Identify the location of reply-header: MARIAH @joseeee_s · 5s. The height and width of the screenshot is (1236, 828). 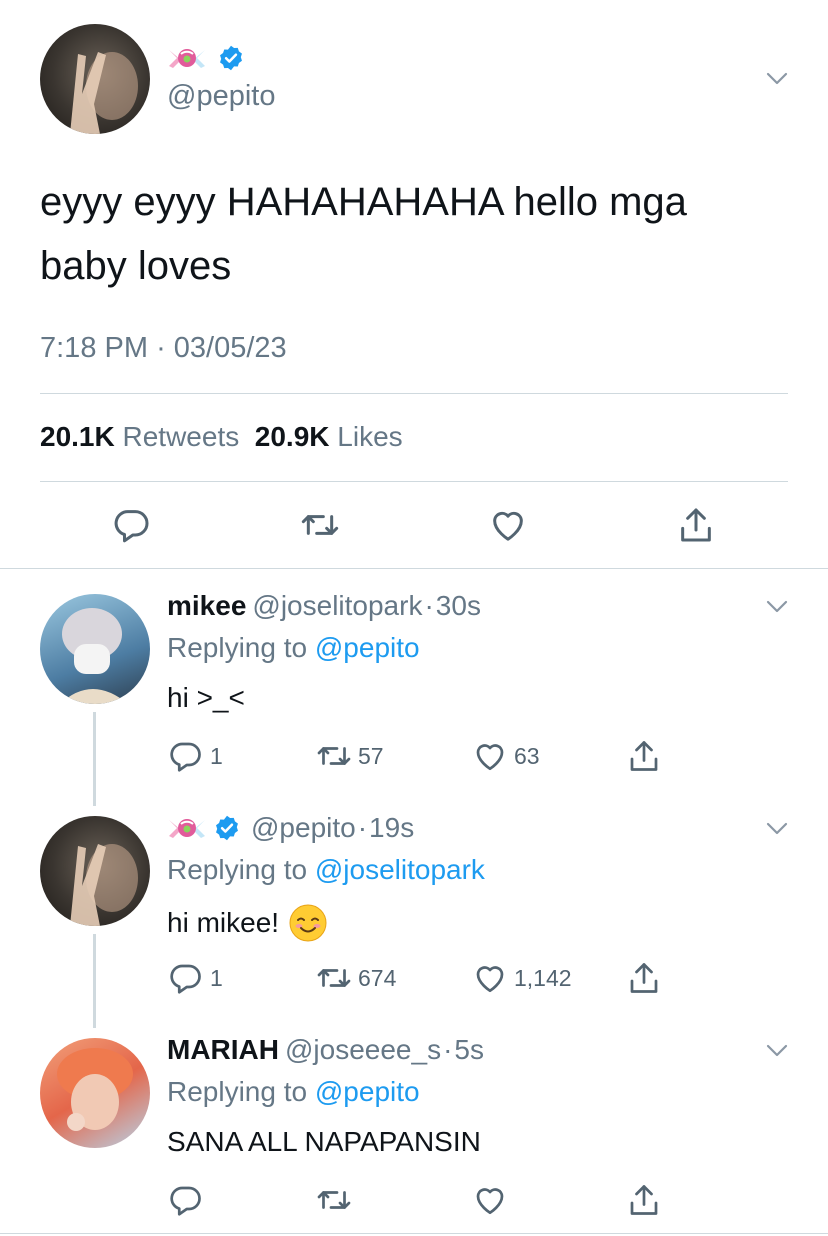
(325, 1050).